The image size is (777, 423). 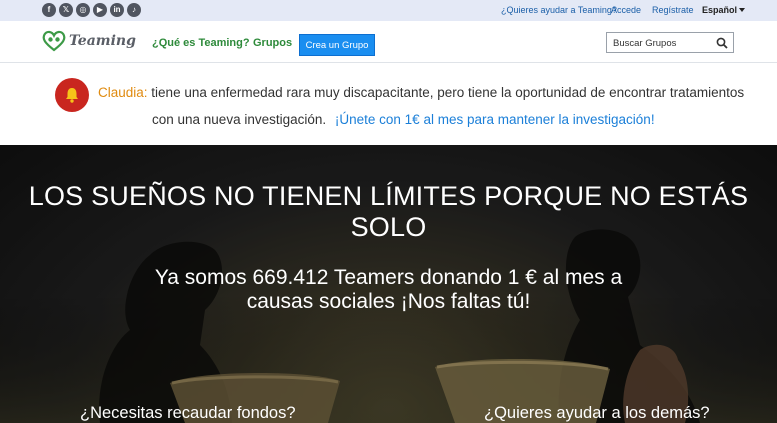 I want to click on login-link: Accede, so click(x=626, y=10).